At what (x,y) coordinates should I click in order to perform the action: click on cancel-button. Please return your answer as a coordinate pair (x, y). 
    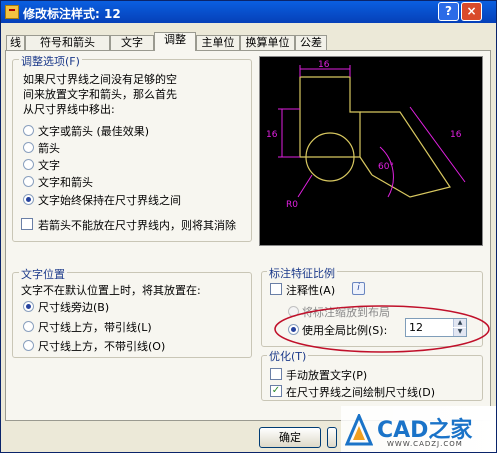
    Looking at the image, I should click on (332, 437).